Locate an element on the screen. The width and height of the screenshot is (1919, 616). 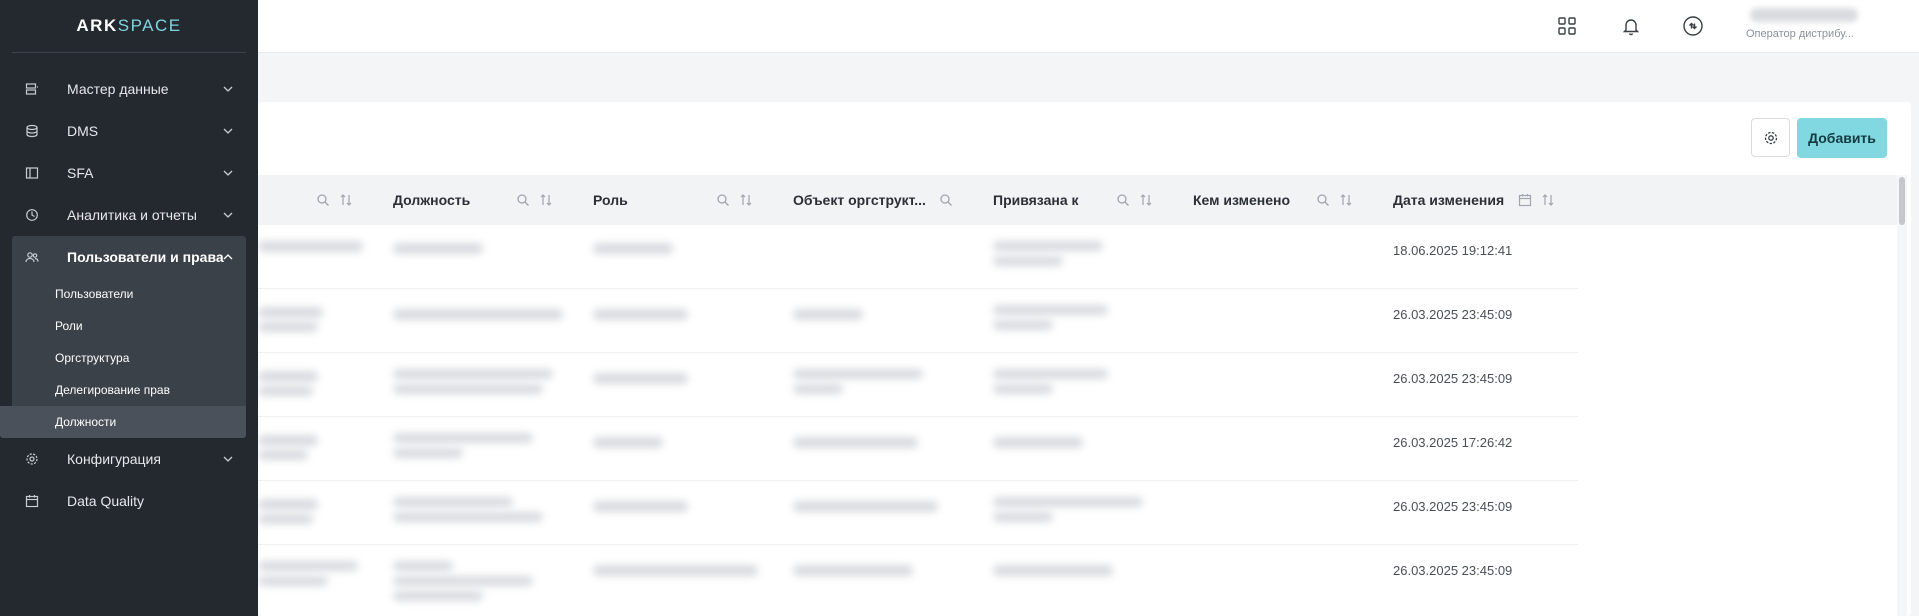
table-settings-button is located at coordinates (1770, 137).